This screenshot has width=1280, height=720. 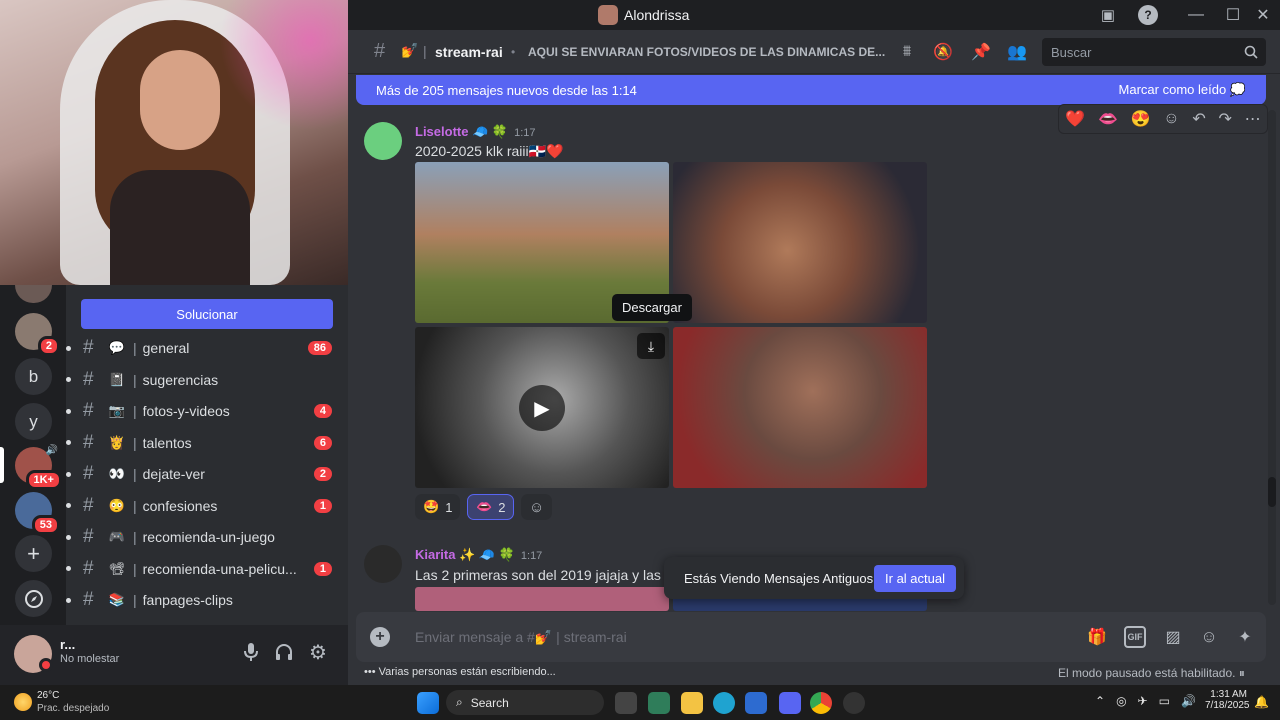 I want to click on scrollbar-thumb, so click(x=1272, y=492).